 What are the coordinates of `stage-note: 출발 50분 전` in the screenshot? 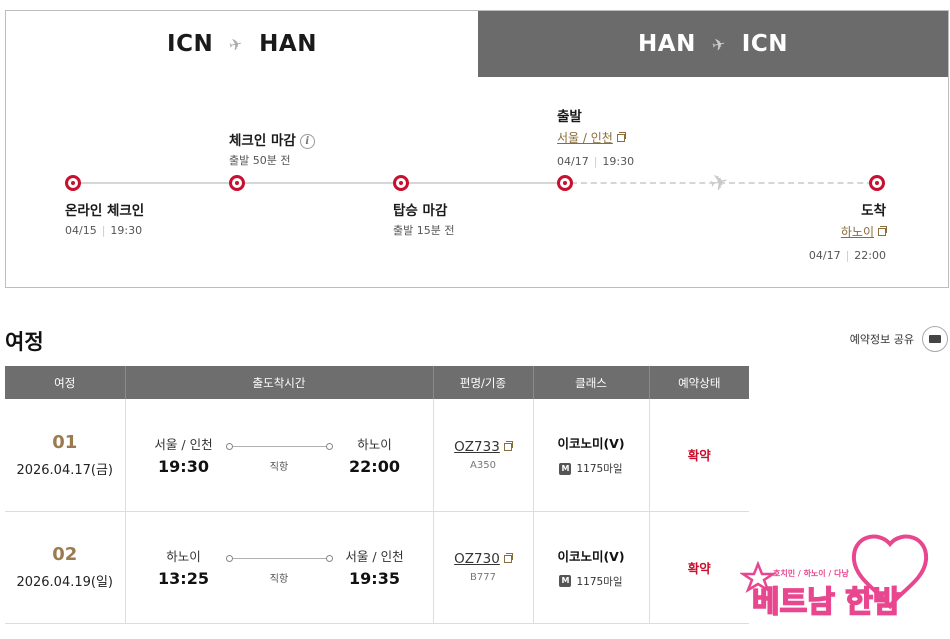 It's located at (260, 161).